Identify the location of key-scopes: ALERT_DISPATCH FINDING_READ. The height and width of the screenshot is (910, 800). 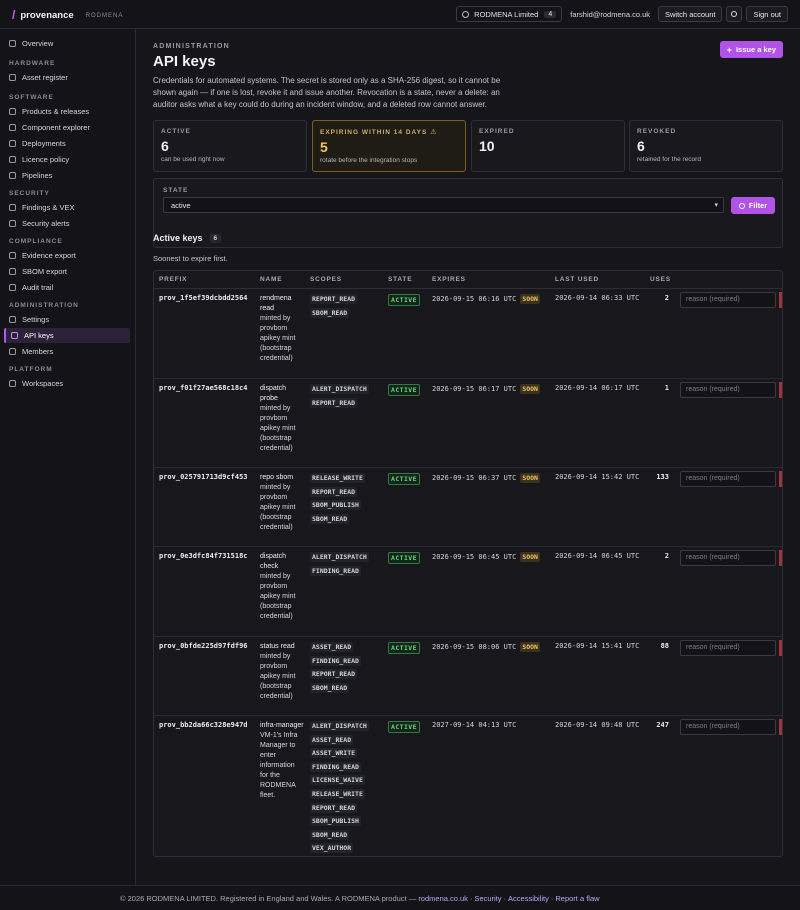
(346, 565).